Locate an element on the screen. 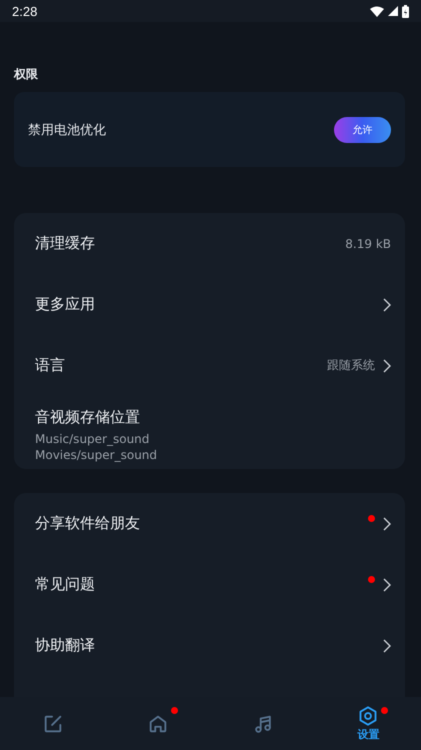  status-time: 2:28 is located at coordinates (25, 11).